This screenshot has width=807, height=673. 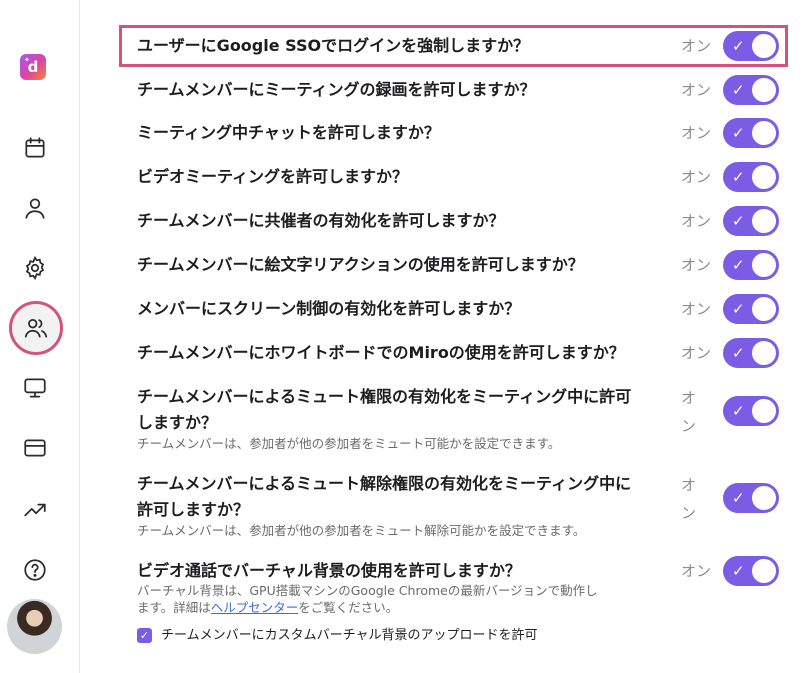 I want to click on user-icon, so click(x=35, y=208).